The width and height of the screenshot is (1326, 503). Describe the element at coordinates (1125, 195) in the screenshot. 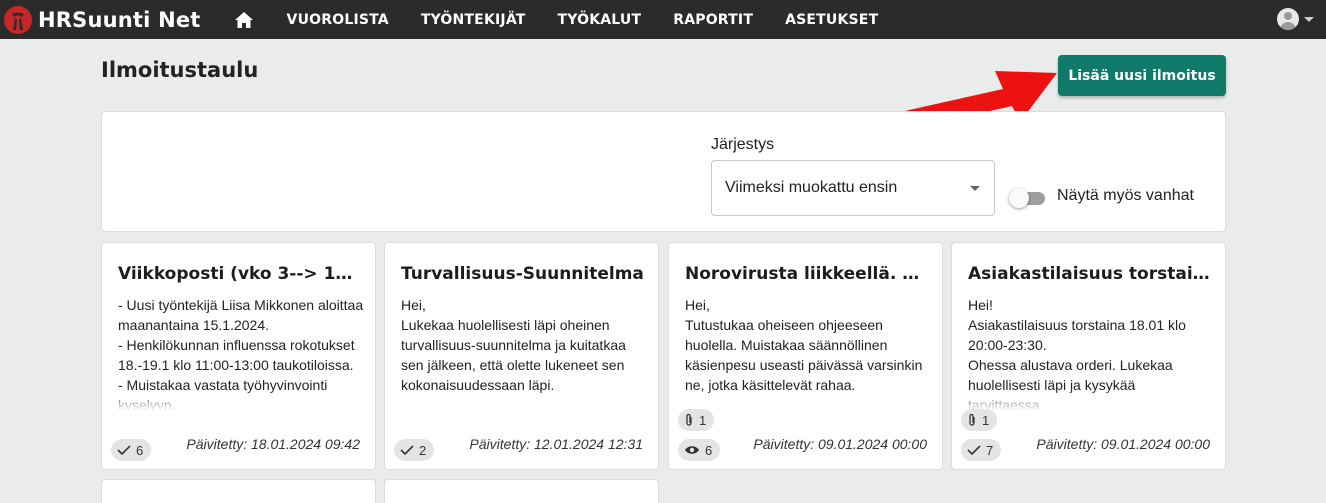

I see `show-old-label: Näytä myös vanhat` at that location.